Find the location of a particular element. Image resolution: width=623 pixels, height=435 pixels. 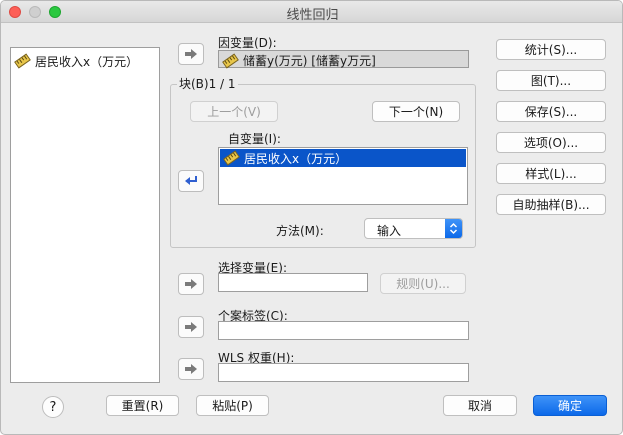

move-to-selection-button is located at coordinates (191, 284).